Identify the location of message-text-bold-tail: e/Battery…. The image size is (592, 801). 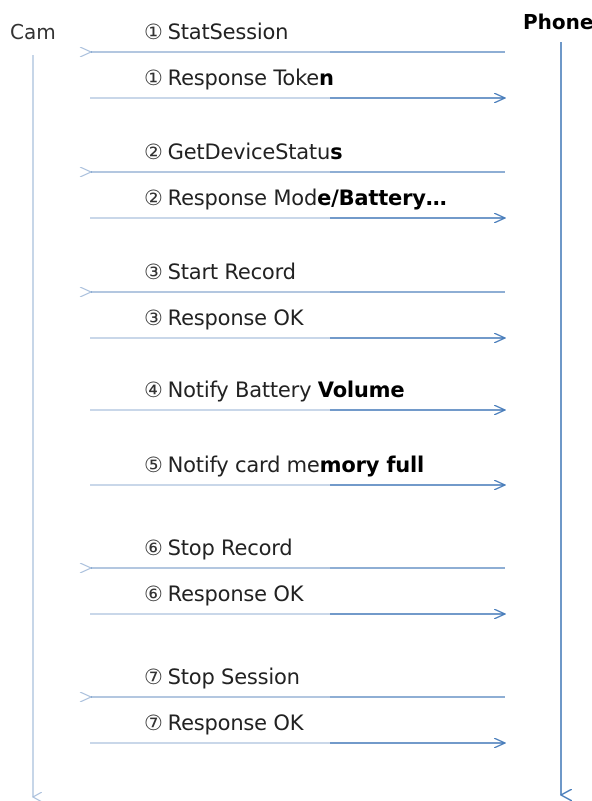
(382, 198).